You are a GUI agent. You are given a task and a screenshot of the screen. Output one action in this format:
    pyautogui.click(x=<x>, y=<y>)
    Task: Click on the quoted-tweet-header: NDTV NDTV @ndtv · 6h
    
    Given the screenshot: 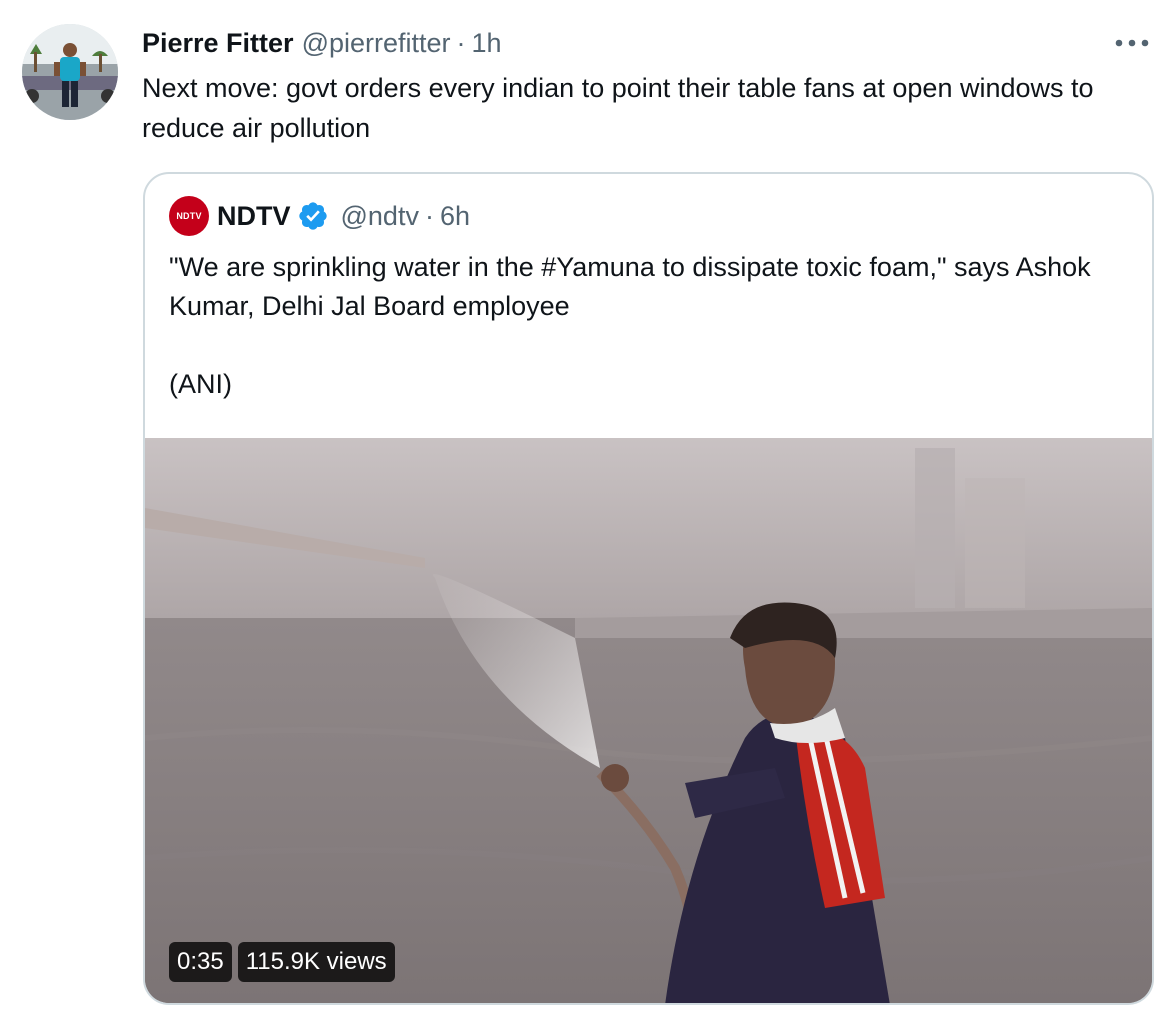 What is the action you would take?
    pyautogui.click(x=319, y=216)
    